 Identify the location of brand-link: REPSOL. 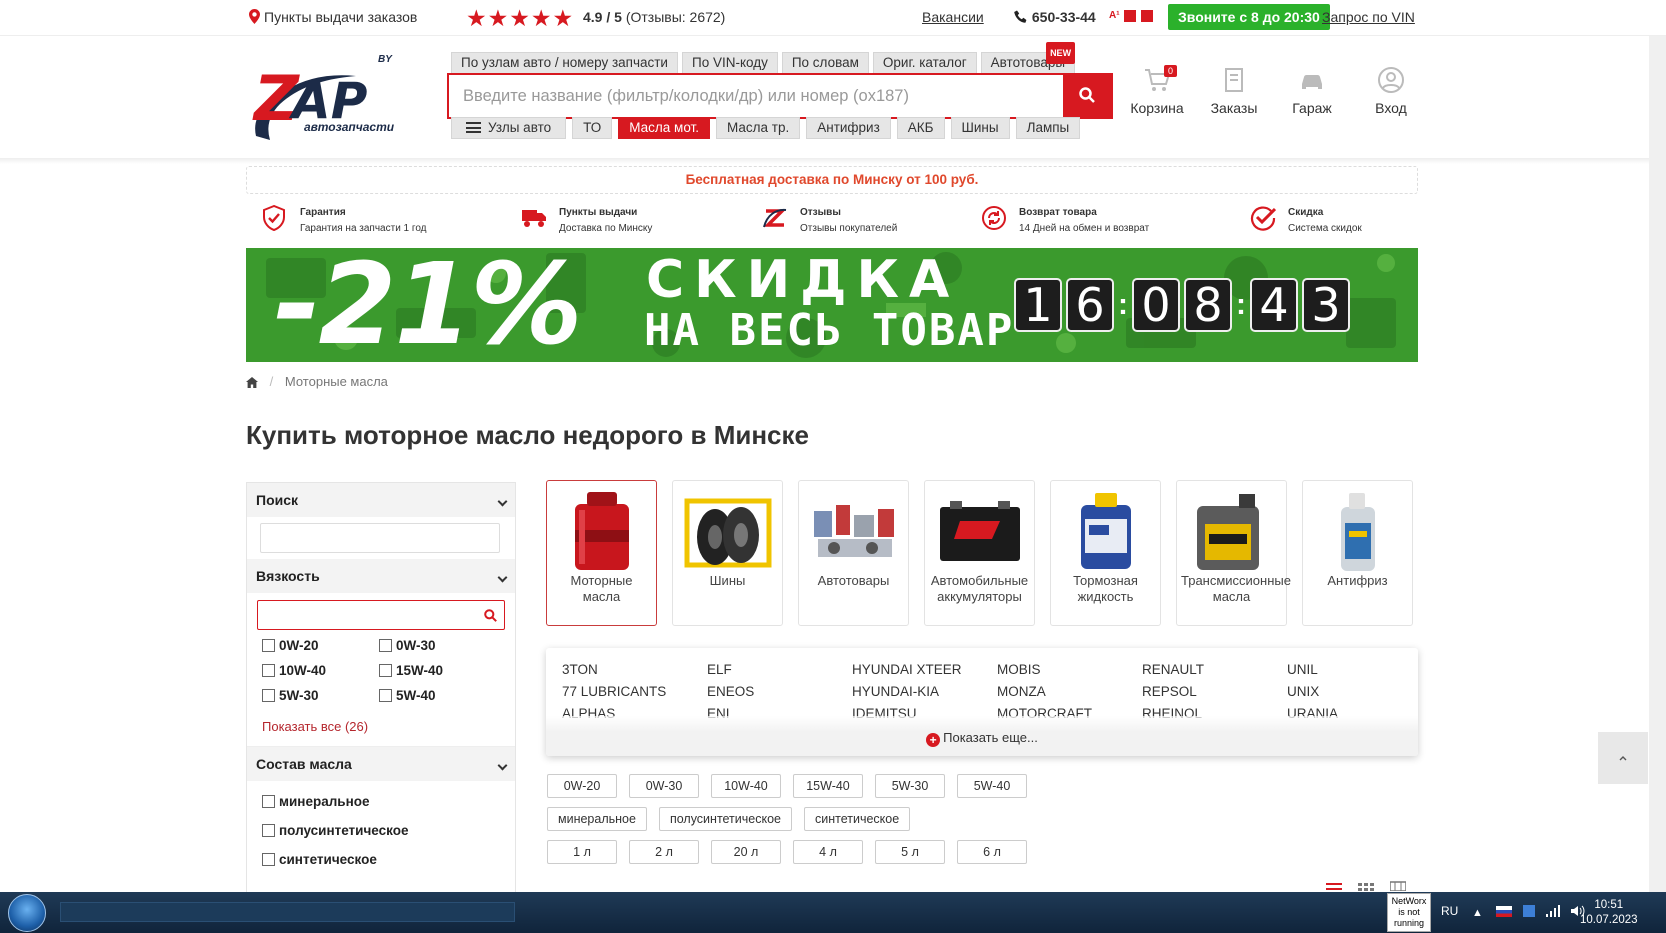
(1214, 691).